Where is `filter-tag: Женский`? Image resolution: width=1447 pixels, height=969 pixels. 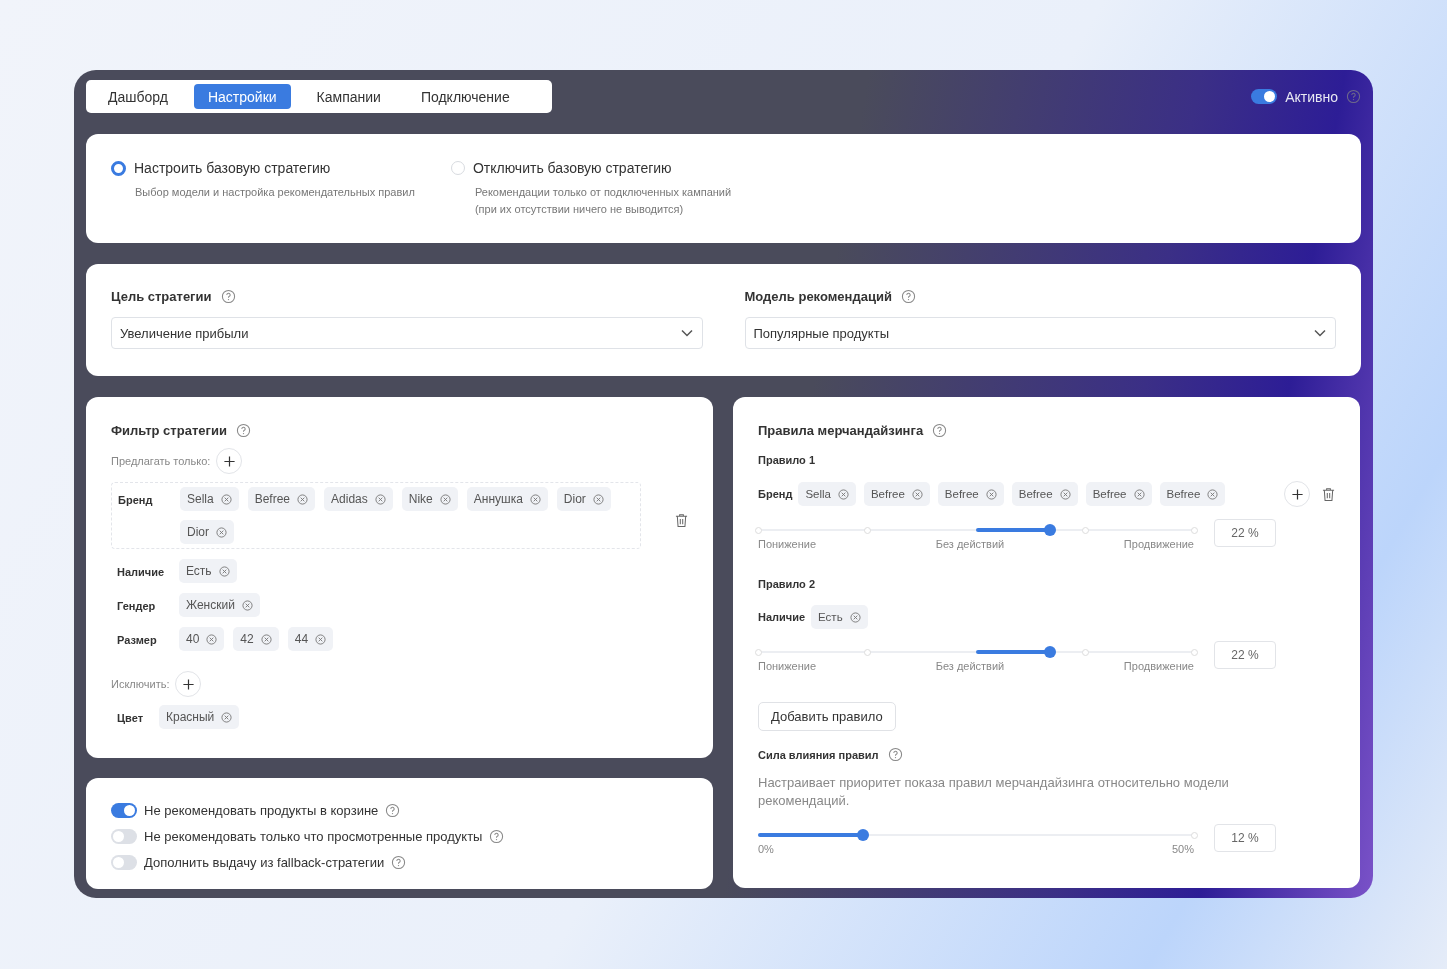
filter-tag: Женский is located at coordinates (219, 605).